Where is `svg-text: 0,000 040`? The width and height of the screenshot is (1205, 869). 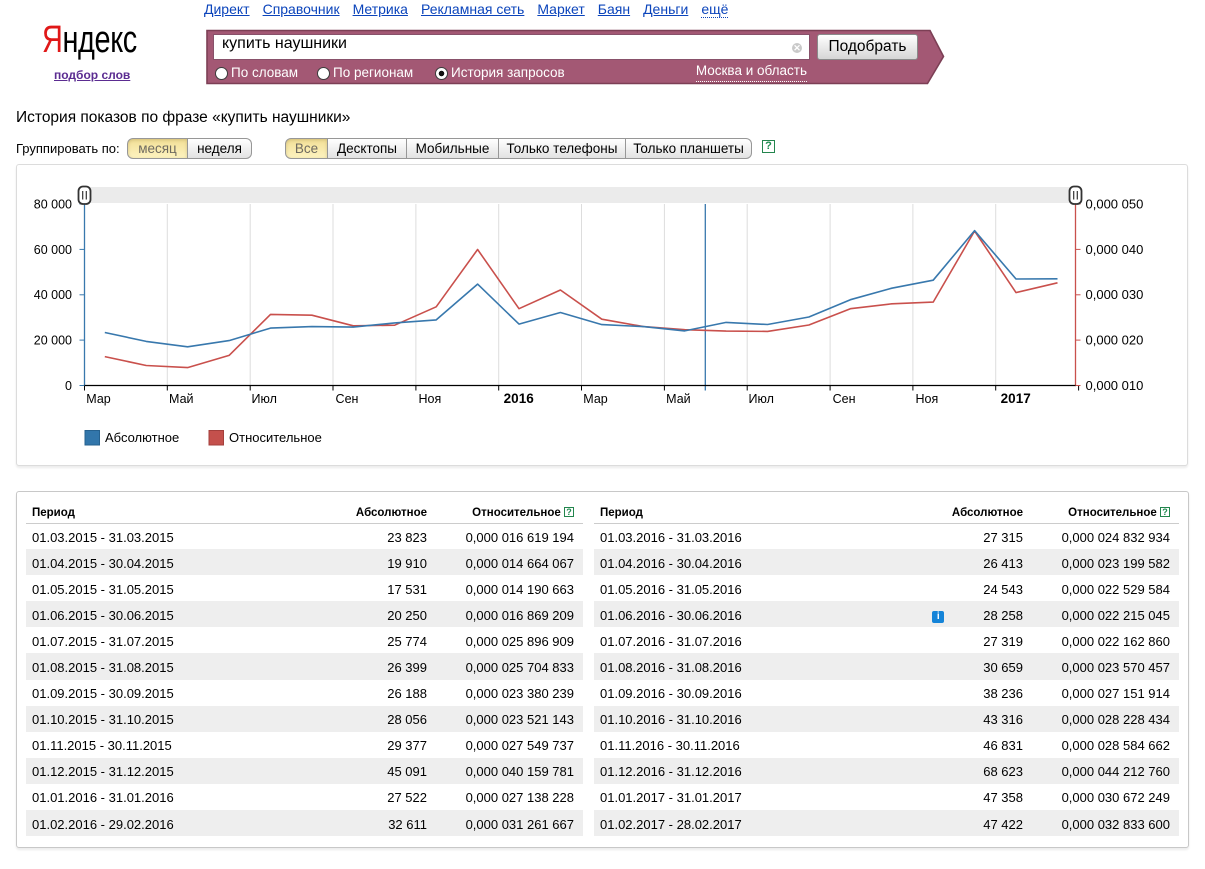
svg-text: 0,000 040 is located at coordinates (1115, 249).